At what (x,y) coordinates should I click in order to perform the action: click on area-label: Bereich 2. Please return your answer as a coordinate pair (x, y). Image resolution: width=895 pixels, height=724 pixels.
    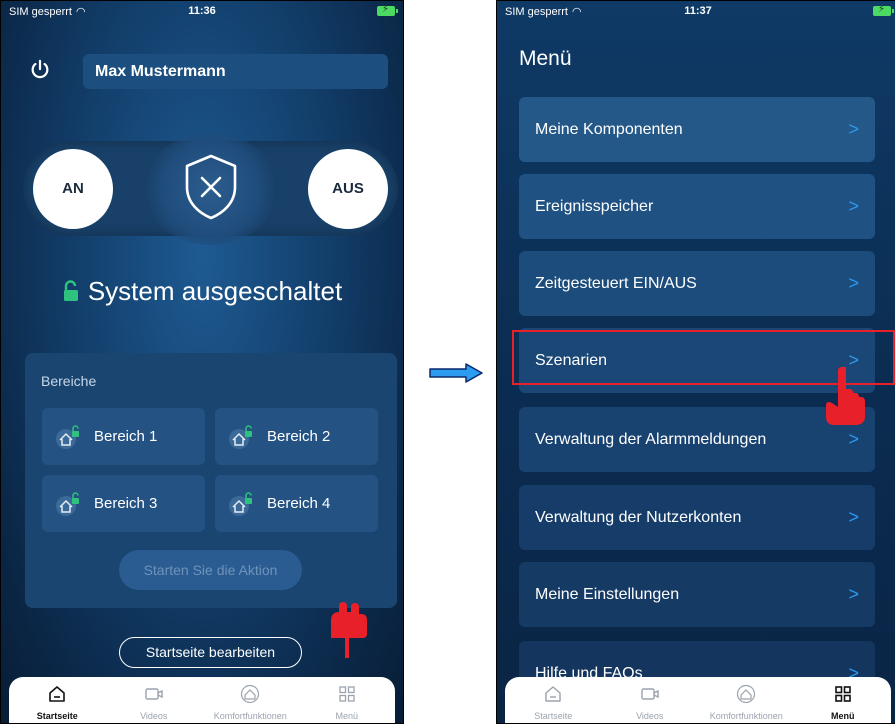
    Looking at the image, I should click on (299, 436).